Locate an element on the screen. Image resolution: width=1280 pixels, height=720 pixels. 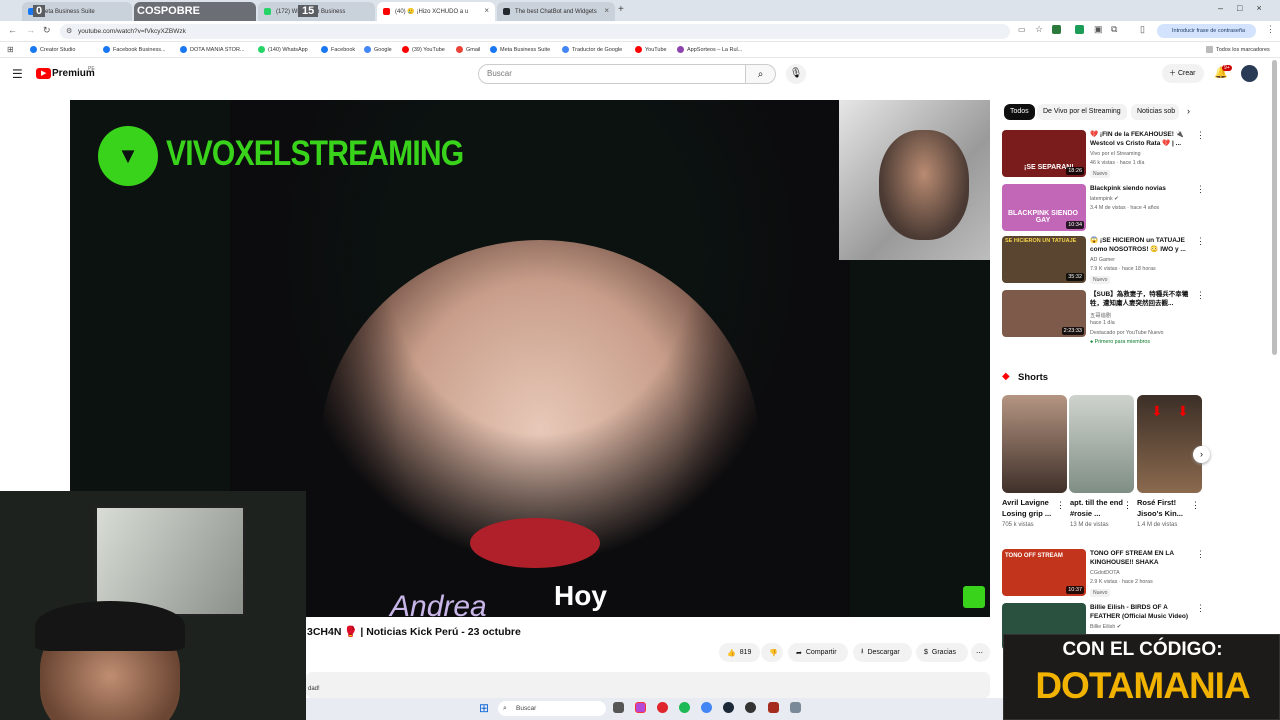
extension-icon: ▣ is located at coordinates (1098, 29).